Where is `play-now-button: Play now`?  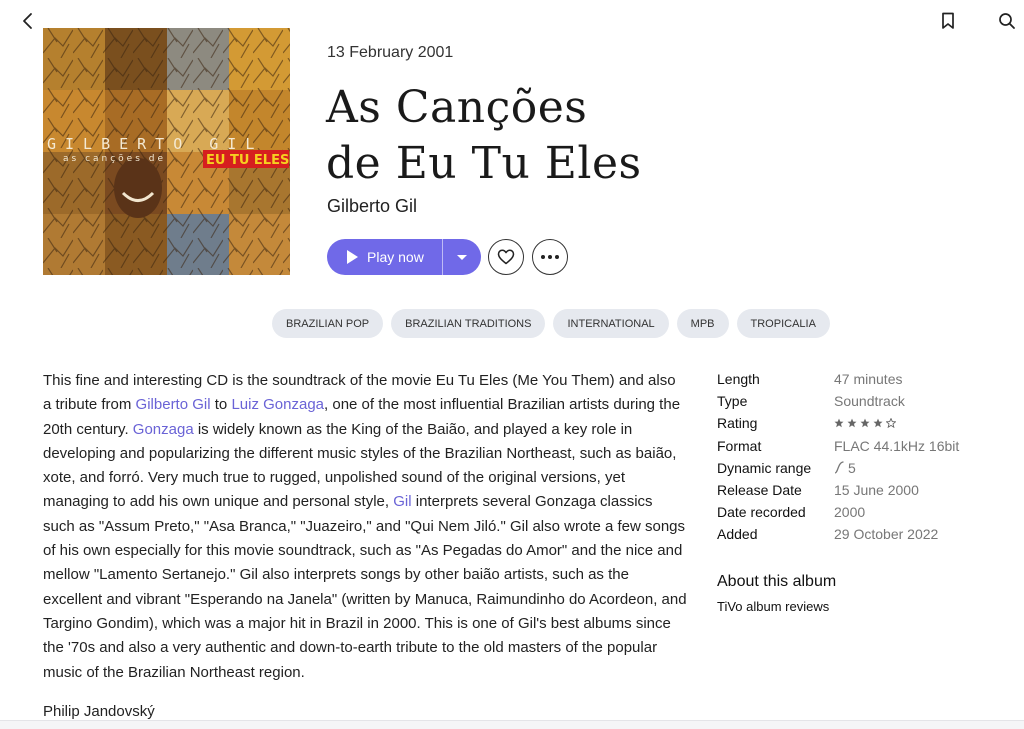 play-now-button: Play now is located at coordinates (384, 257).